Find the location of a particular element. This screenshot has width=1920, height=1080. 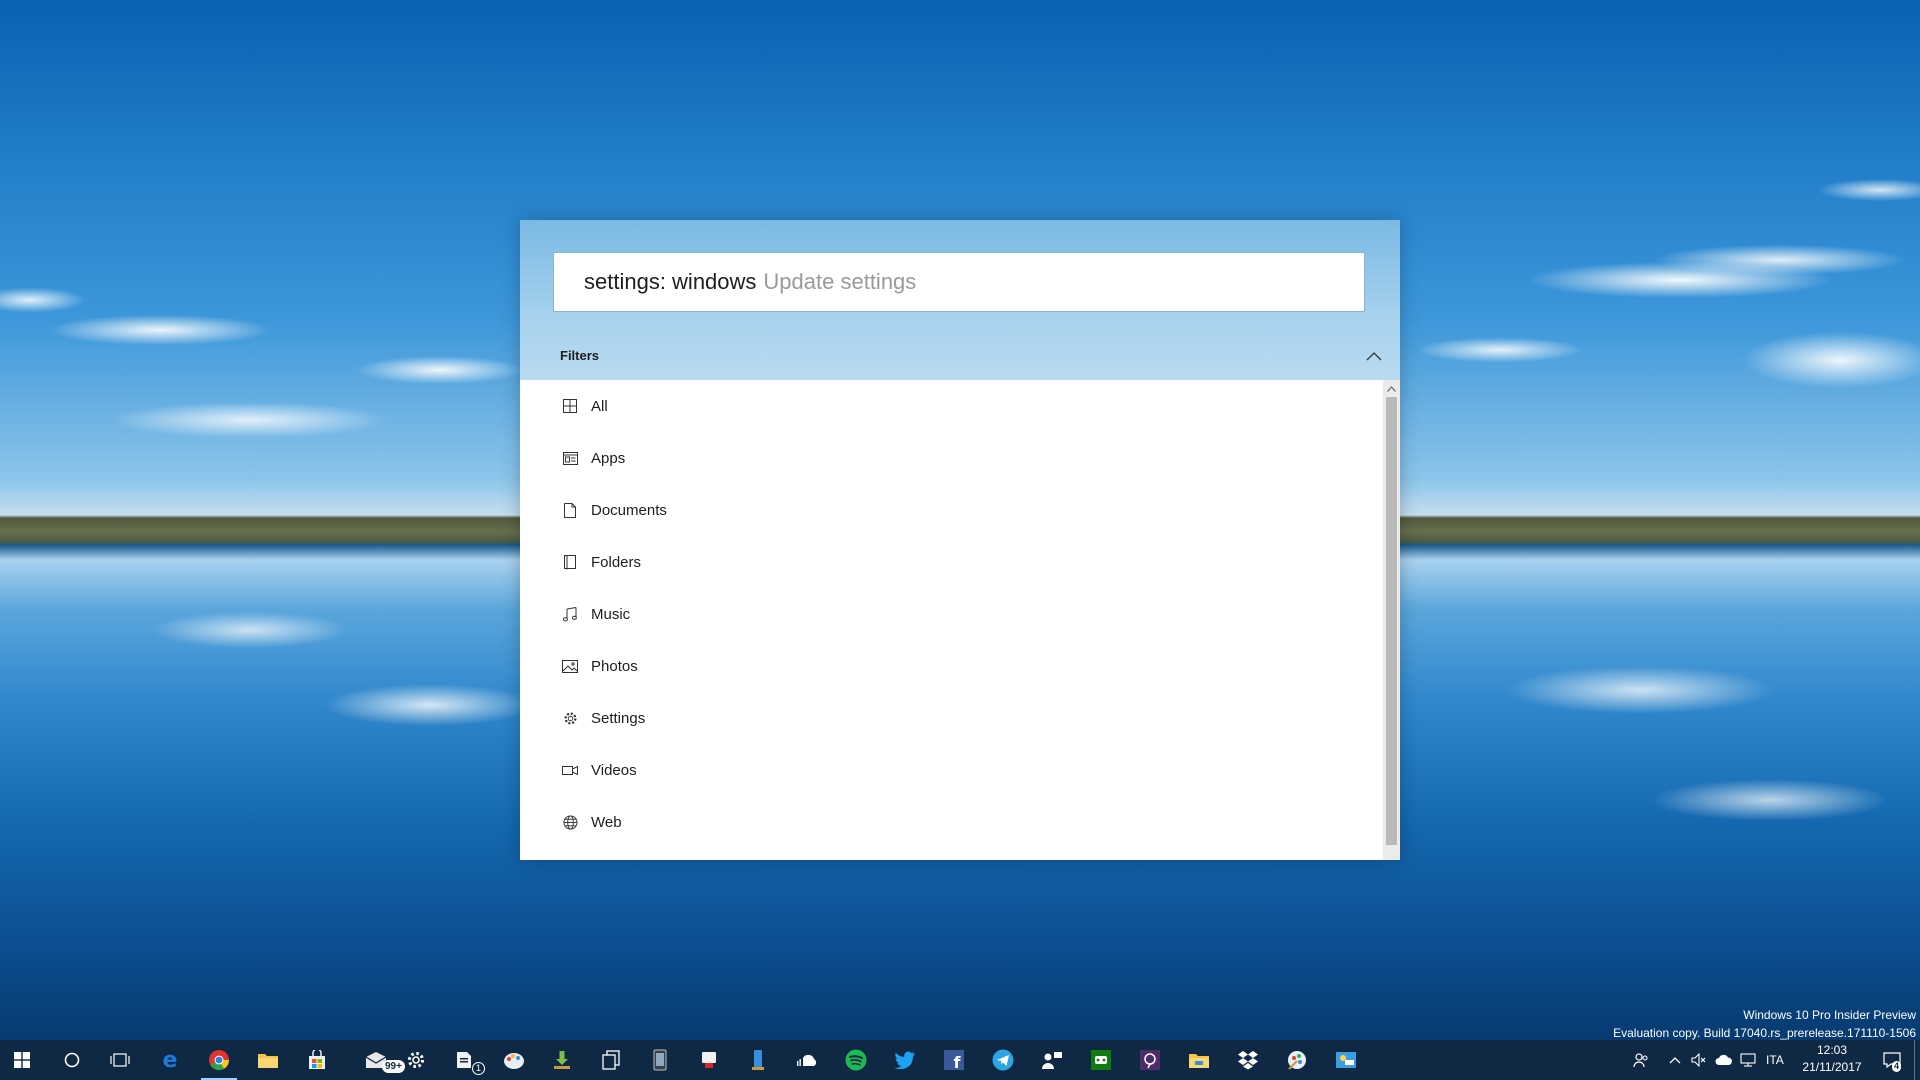

chrome-button is located at coordinates (219, 1060).